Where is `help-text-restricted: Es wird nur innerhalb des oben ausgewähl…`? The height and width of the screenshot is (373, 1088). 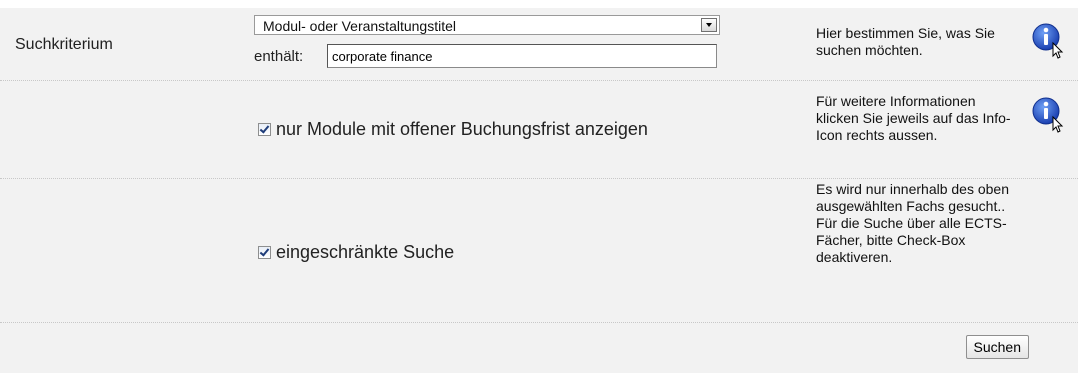 help-text-restricted: Es wird nur innerhalb des oben ausgewähl… is located at coordinates (913, 223).